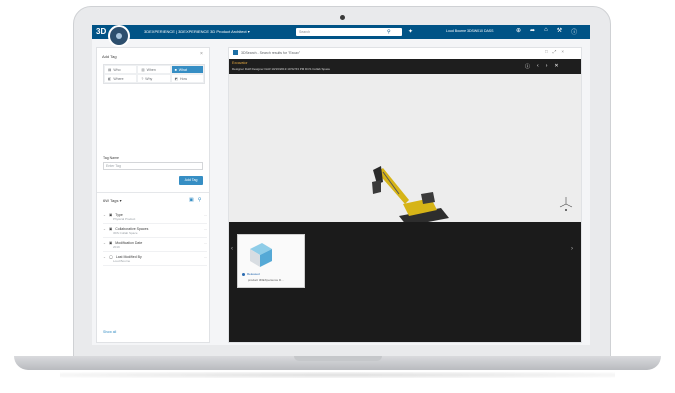  I want to click on tag-type-label: How, so click(183, 78).